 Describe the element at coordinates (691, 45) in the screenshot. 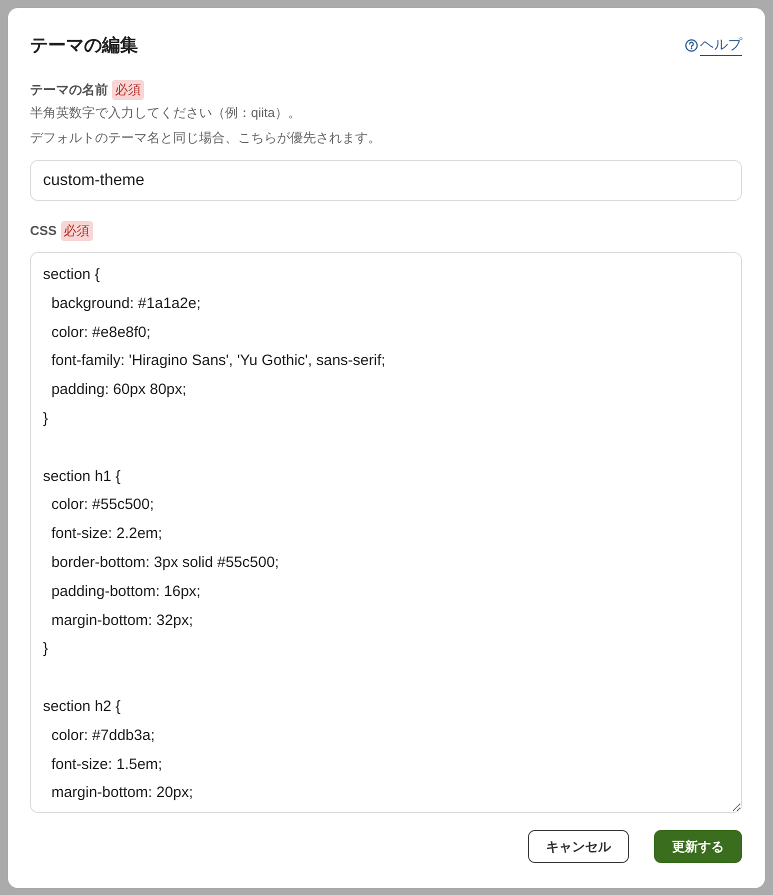

I see `question-circle-icon` at that location.